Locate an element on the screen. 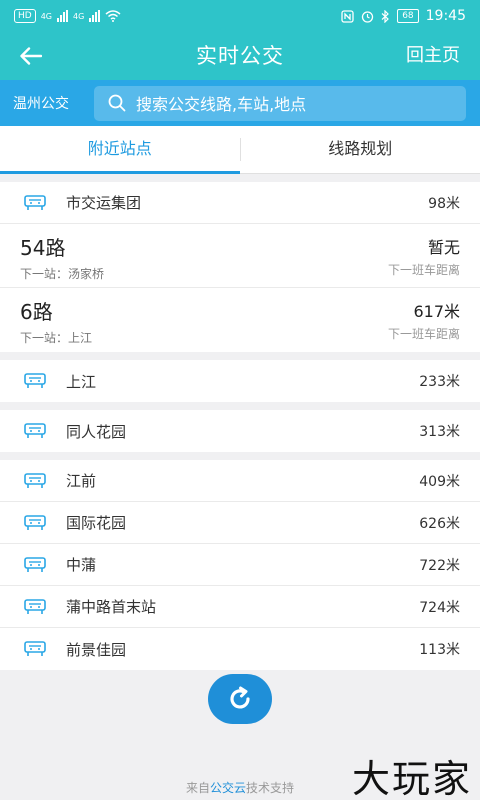 The image size is (480, 800). stop-distance: 233米 is located at coordinates (439, 382).